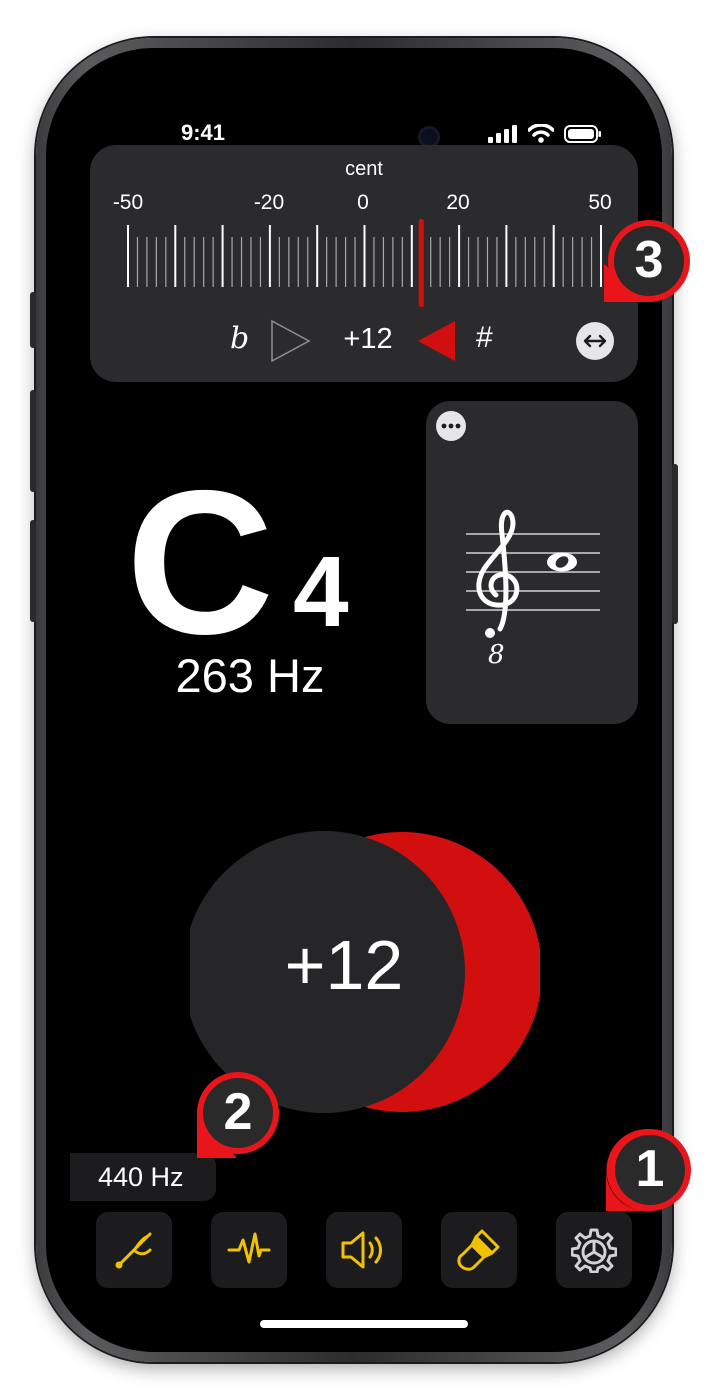 This screenshot has height=1398, width=709. I want to click on callout-2-number: 2, so click(238, 1112).